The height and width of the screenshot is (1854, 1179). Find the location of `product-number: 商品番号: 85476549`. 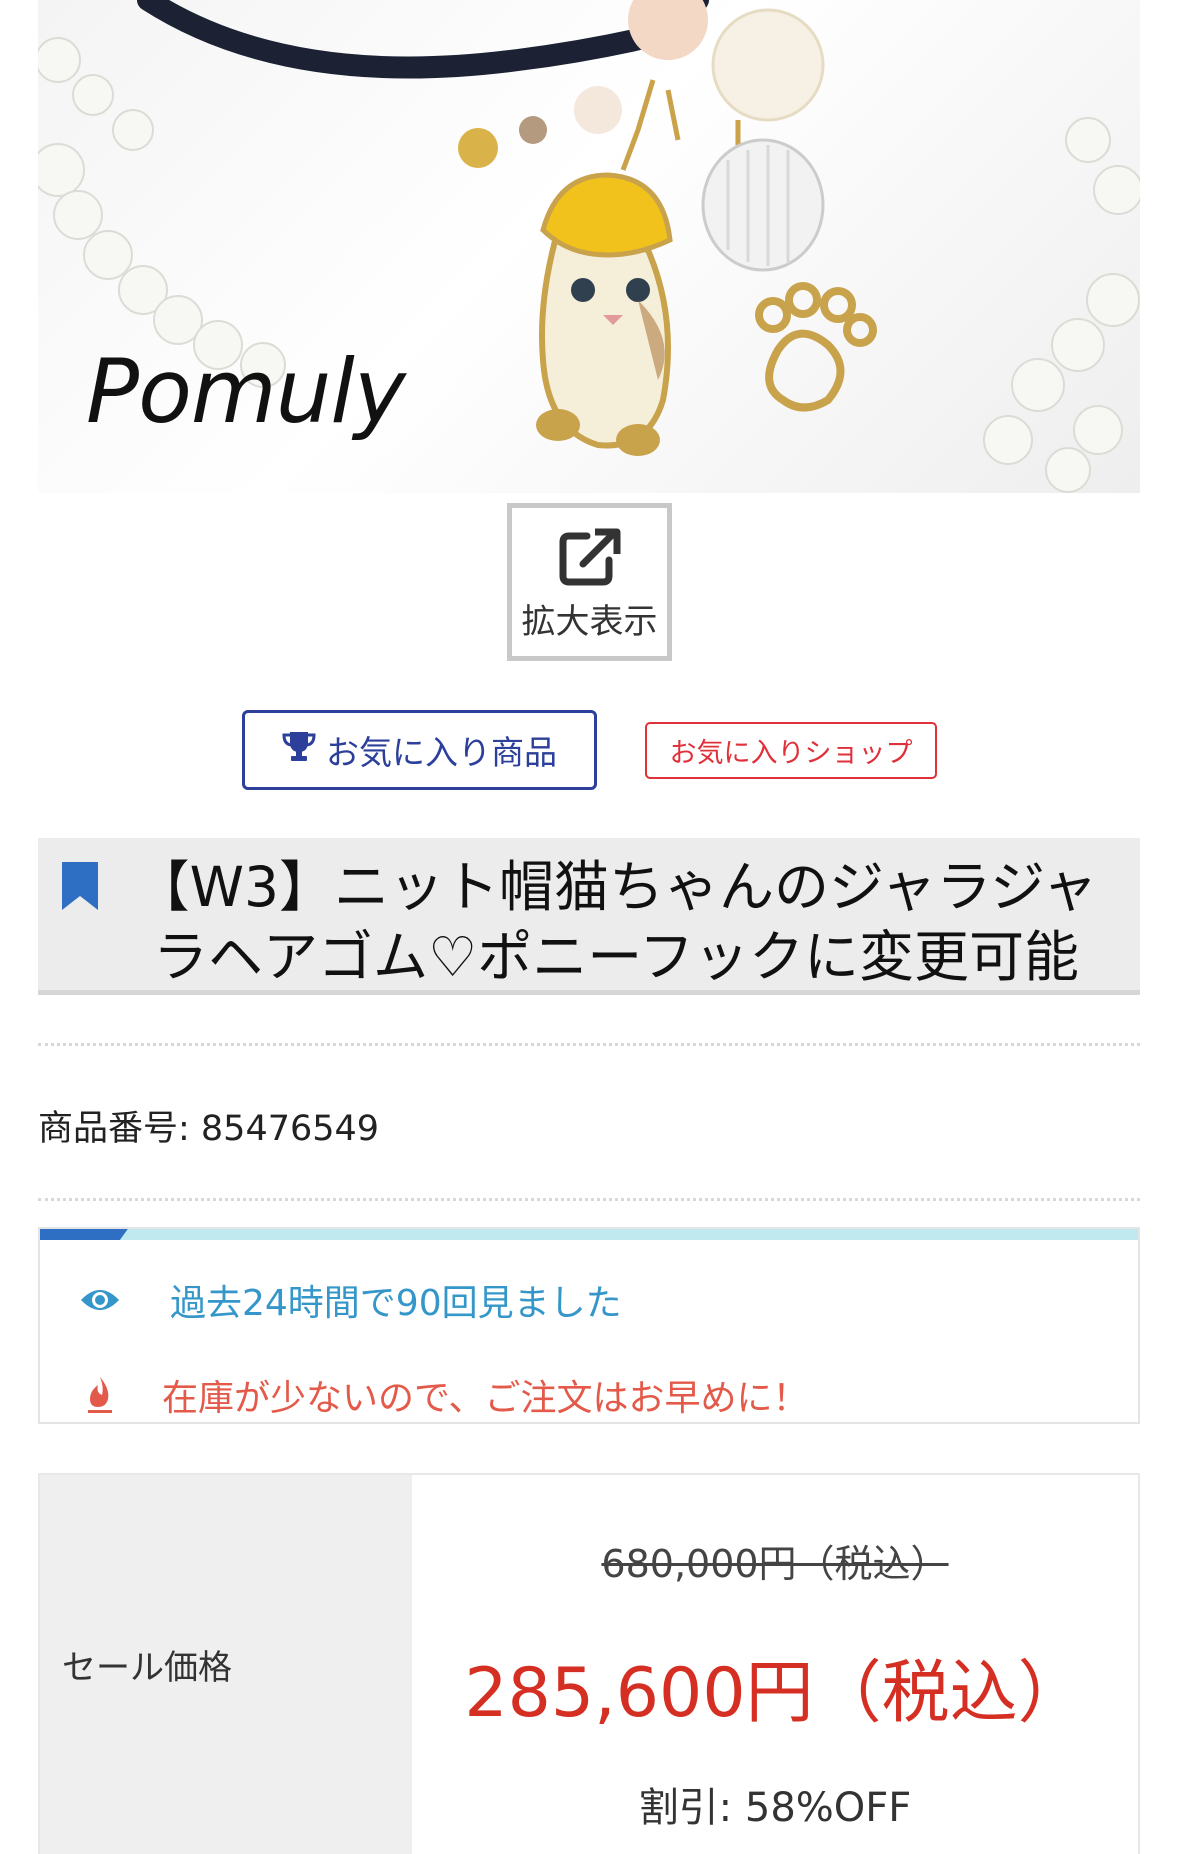

product-number: 商品番号: 85476549 is located at coordinates (209, 1129).